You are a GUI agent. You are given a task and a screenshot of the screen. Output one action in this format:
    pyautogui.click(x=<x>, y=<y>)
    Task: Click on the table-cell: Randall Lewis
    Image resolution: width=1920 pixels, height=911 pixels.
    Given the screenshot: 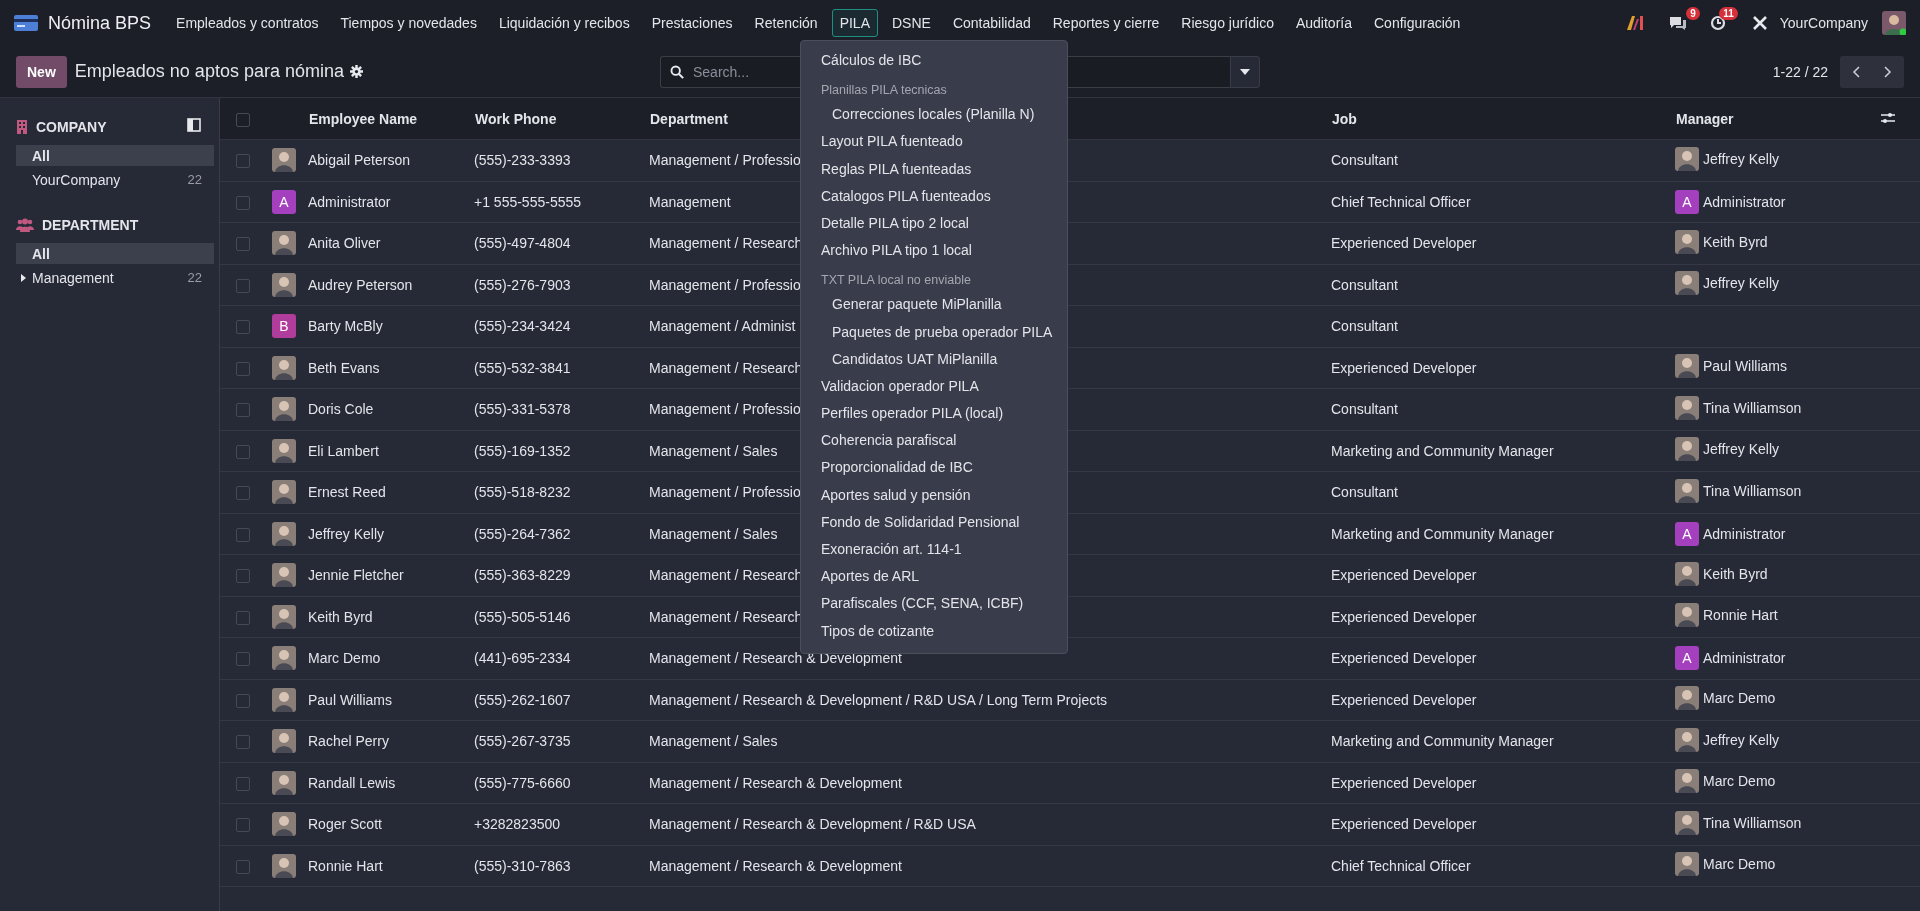 What is the action you would take?
    pyautogui.click(x=391, y=783)
    